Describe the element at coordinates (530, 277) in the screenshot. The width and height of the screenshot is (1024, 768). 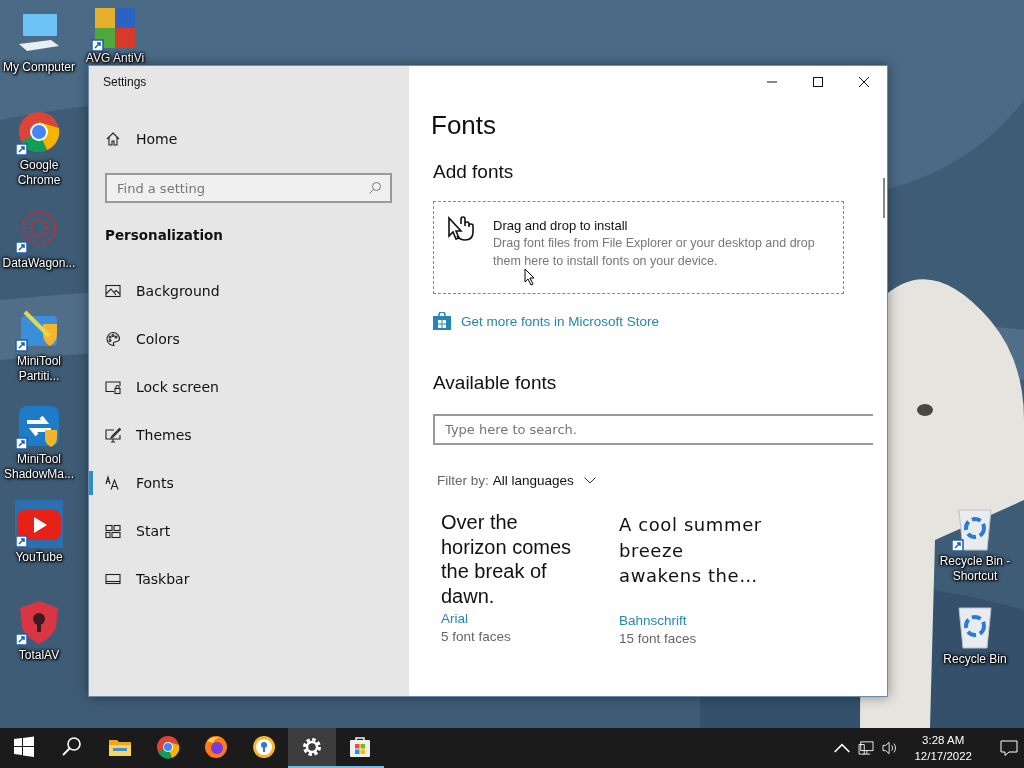
I see `mouse-pointer-icon` at that location.